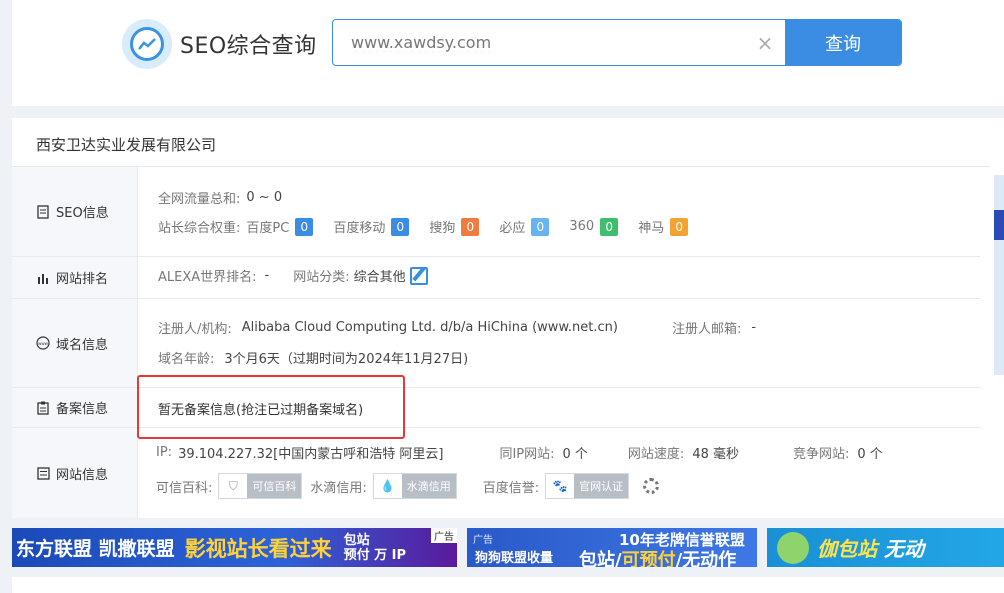 This screenshot has height=593, width=1004. Describe the element at coordinates (126, 145) in the screenshot. I see `company-name: 西安卫达实业发展有限公司` at that location.